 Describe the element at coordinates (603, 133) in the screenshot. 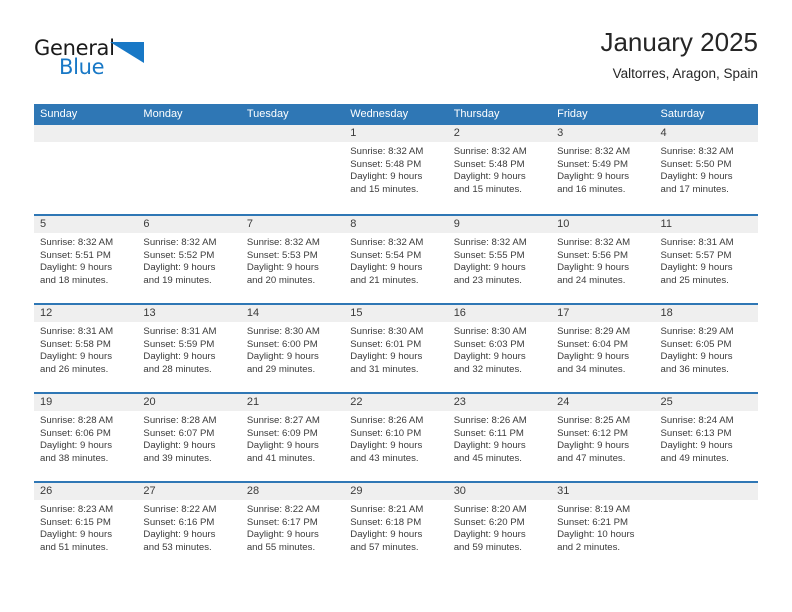

I see `day-number: 3` at that location.